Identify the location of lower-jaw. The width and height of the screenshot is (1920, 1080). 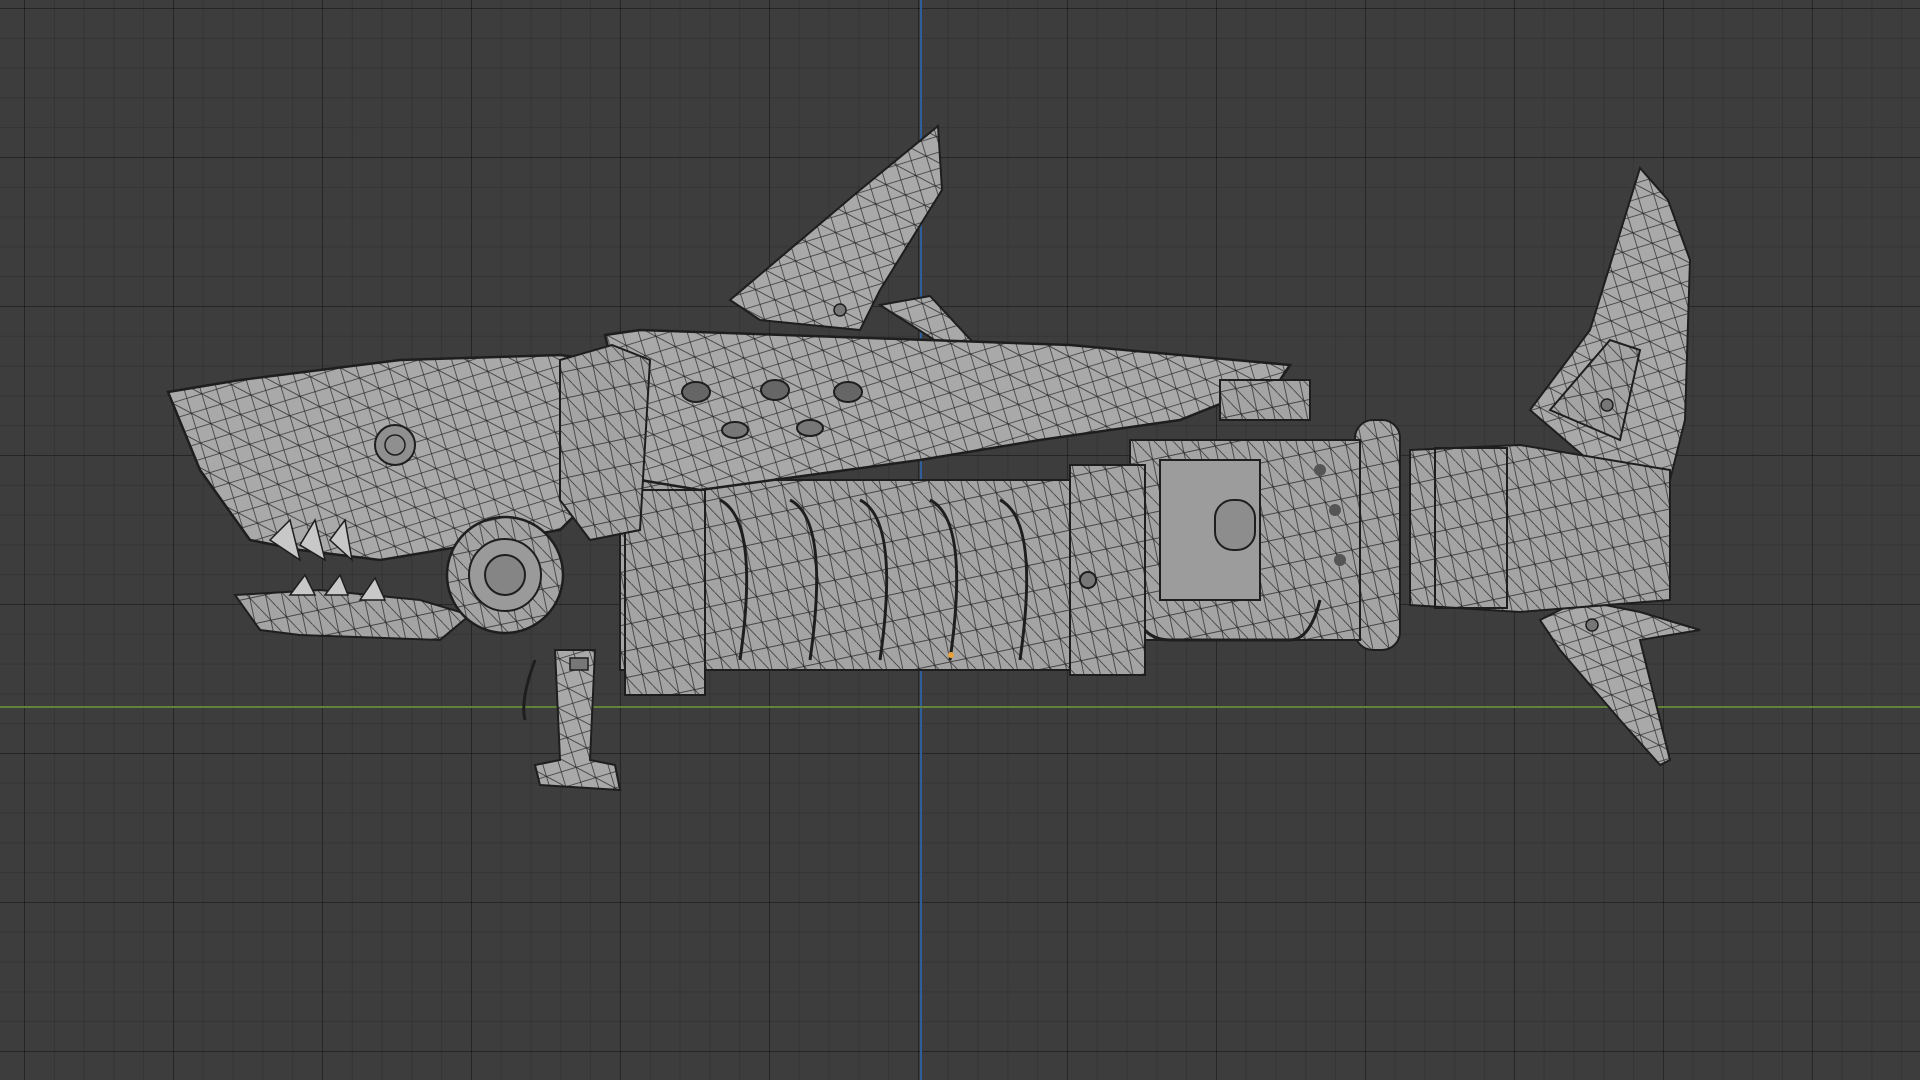
(353, 607).